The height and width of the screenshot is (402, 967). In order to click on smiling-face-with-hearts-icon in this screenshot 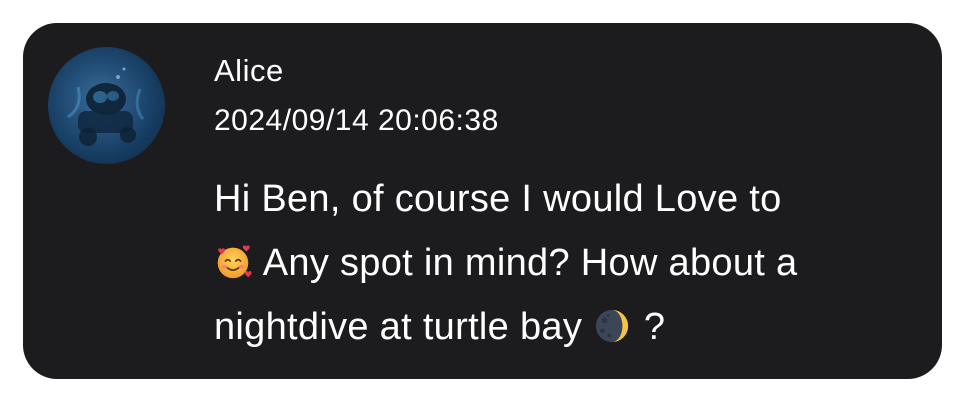, I will do `click(234, 262)`.